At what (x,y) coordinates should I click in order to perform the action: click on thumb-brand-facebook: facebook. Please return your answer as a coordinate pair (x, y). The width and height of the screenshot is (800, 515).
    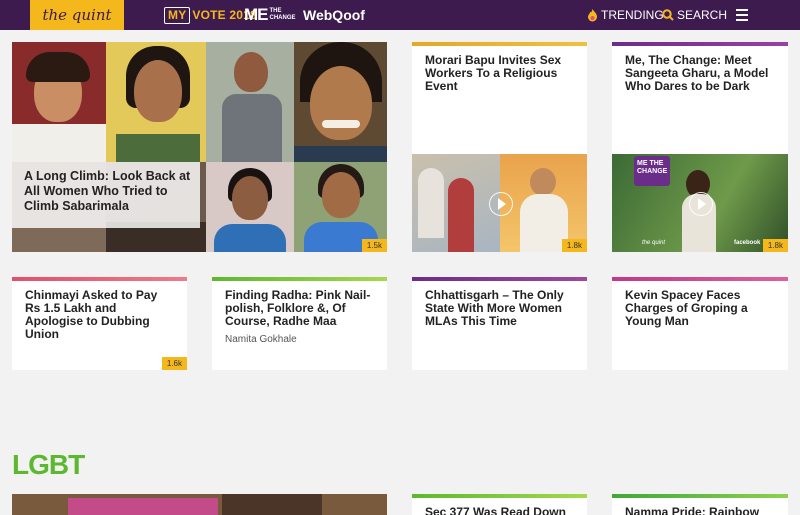
    Looking at the image, I should click on (747, 243).